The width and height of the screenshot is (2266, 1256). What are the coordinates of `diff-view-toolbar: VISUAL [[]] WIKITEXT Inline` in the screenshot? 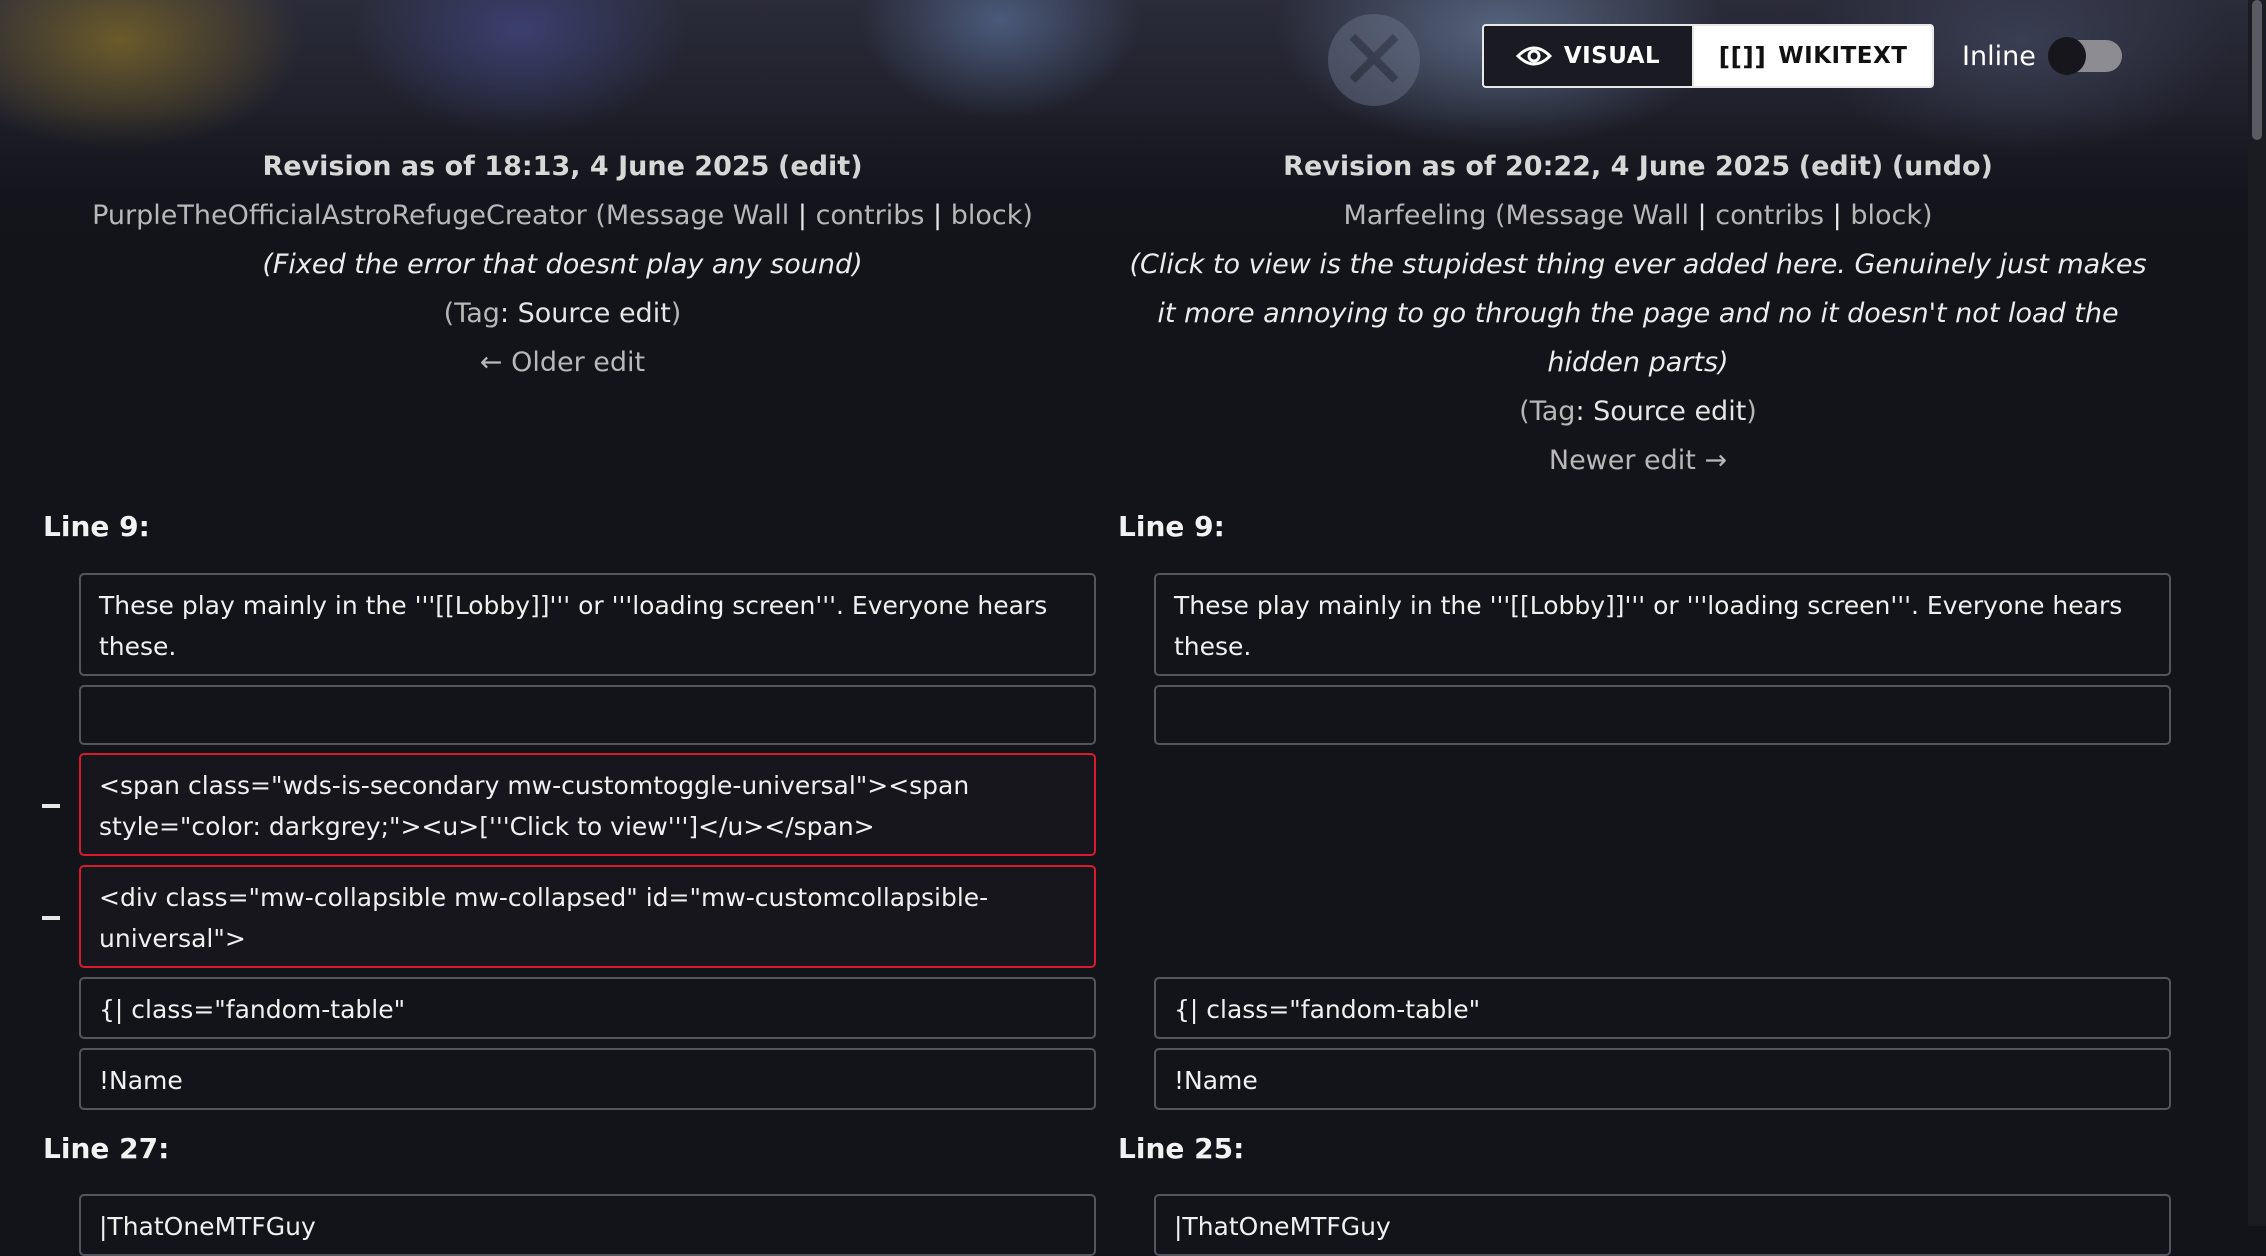 It's located at (1802, 56).